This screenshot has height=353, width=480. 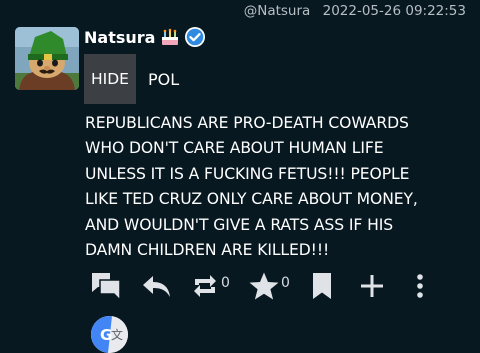 I want to click on hide-content-button: HIDE, so click(x=110, y=79).